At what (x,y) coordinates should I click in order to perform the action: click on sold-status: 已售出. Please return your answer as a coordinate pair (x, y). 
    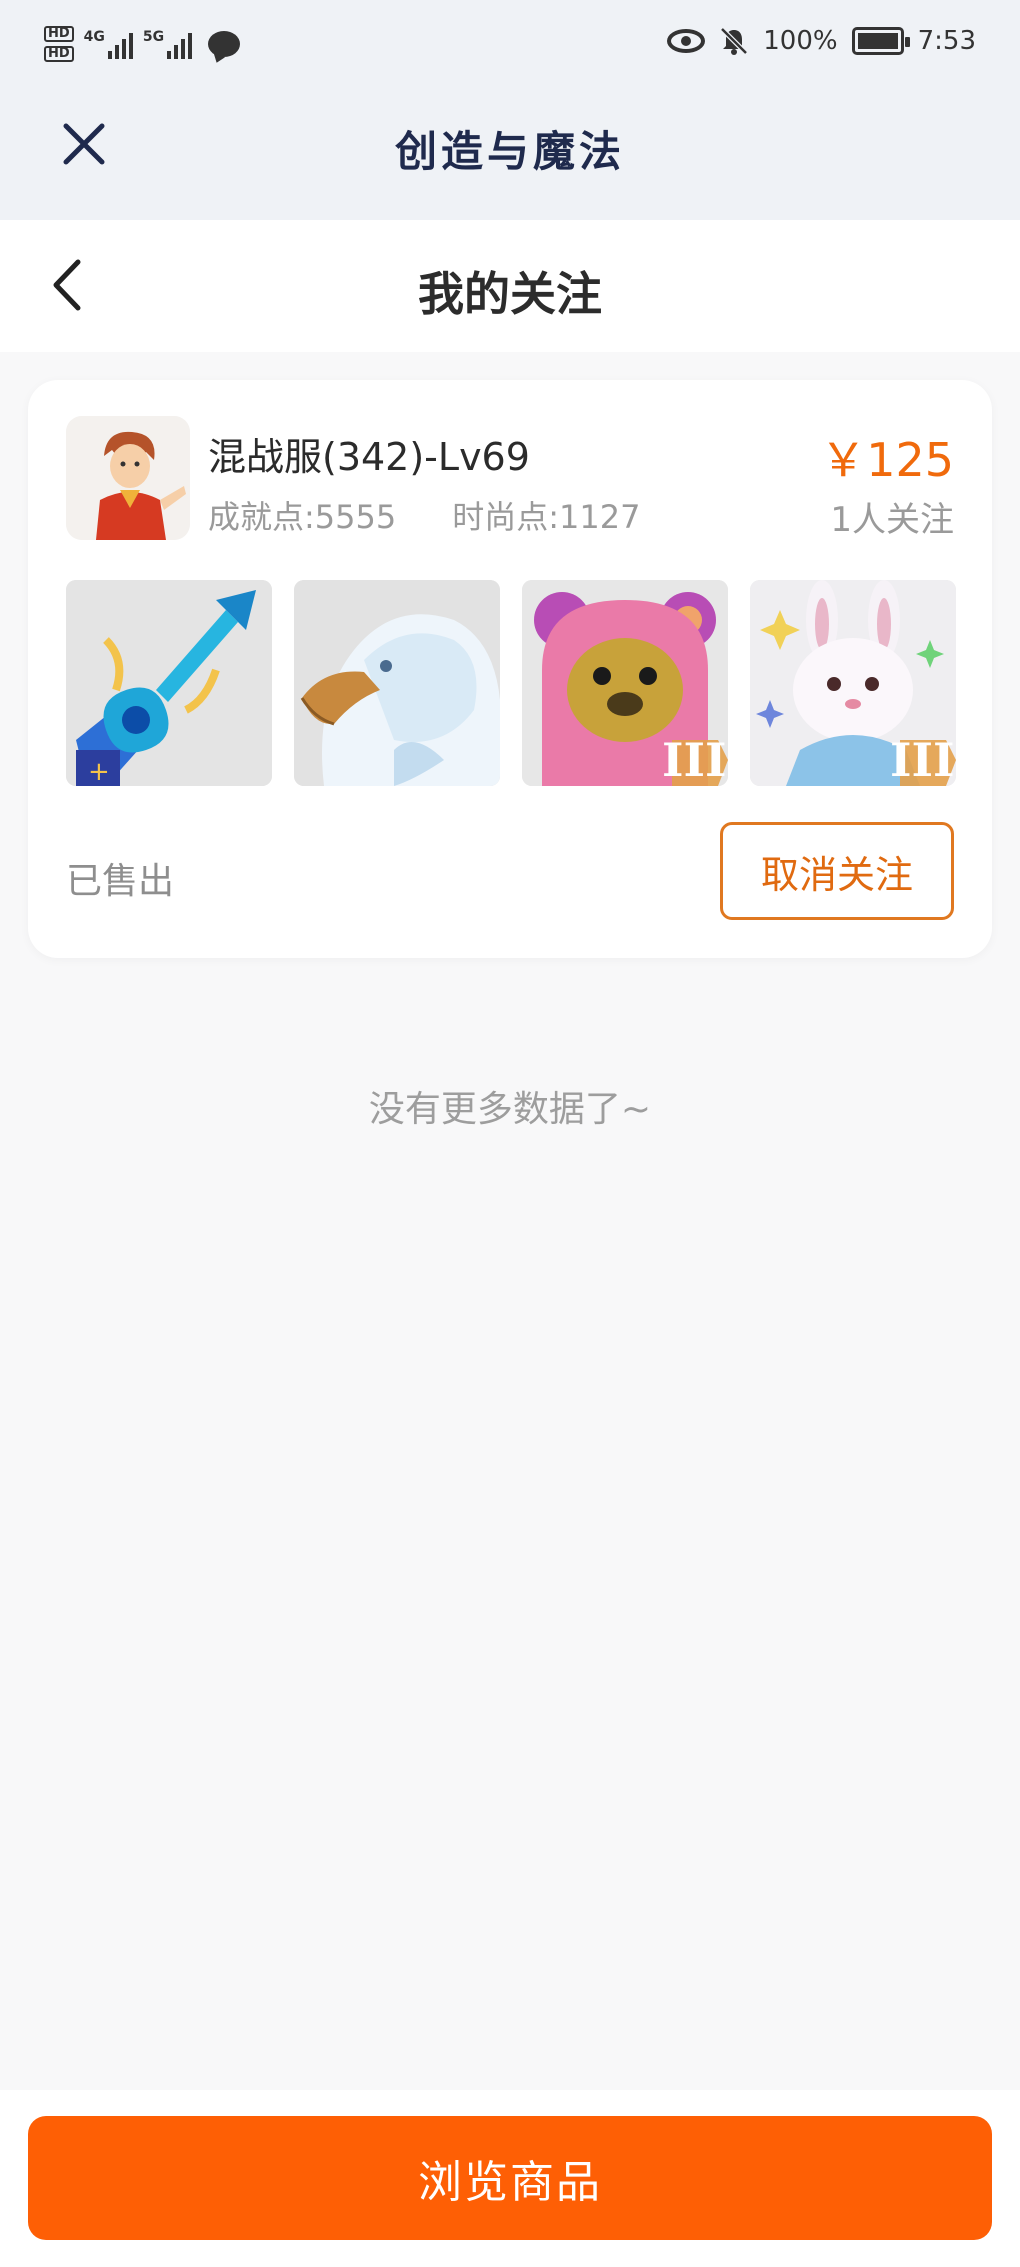
    Looking at the image, I should click on (120, 881).